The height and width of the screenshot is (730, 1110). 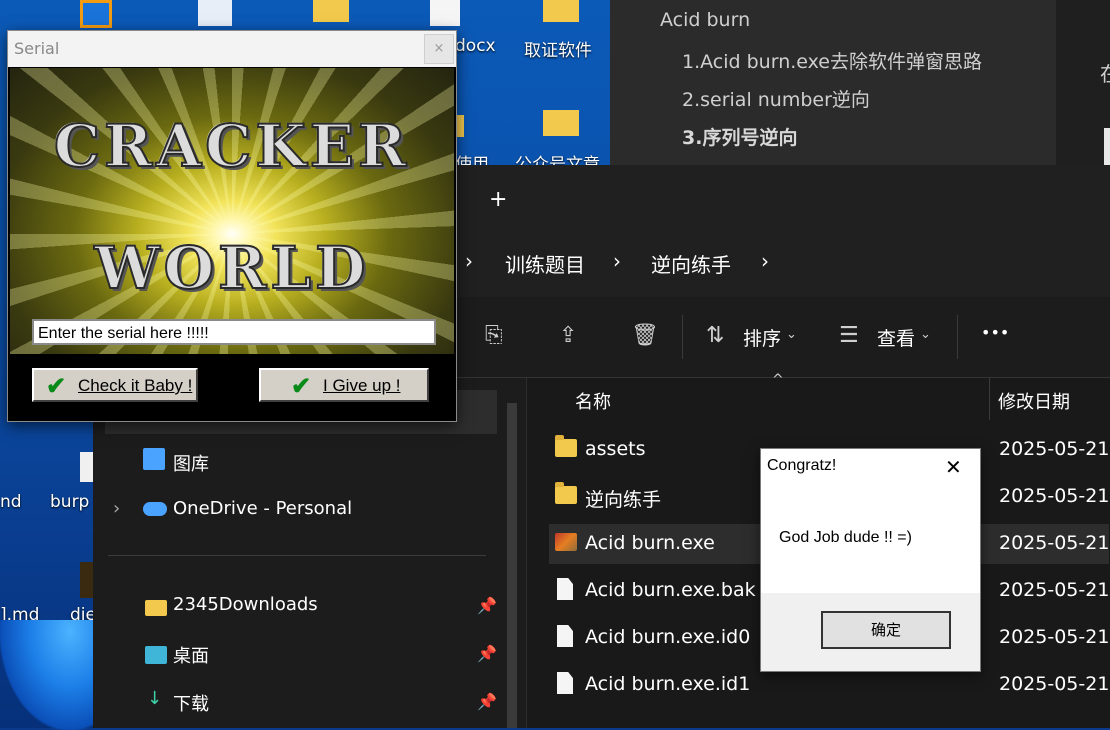 What do you see at coordinates (989, 399) in the screenshot?
I see `column-separator` at bounding box center [989, 399].